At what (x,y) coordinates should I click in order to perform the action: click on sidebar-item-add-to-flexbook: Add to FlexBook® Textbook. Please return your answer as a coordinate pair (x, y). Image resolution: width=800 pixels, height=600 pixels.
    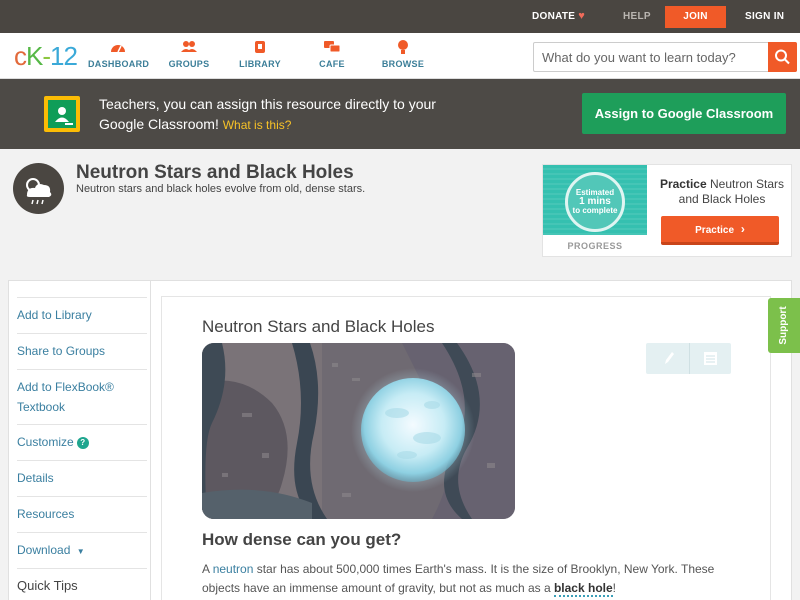
    Looking at the image, I should click on (82, 396).